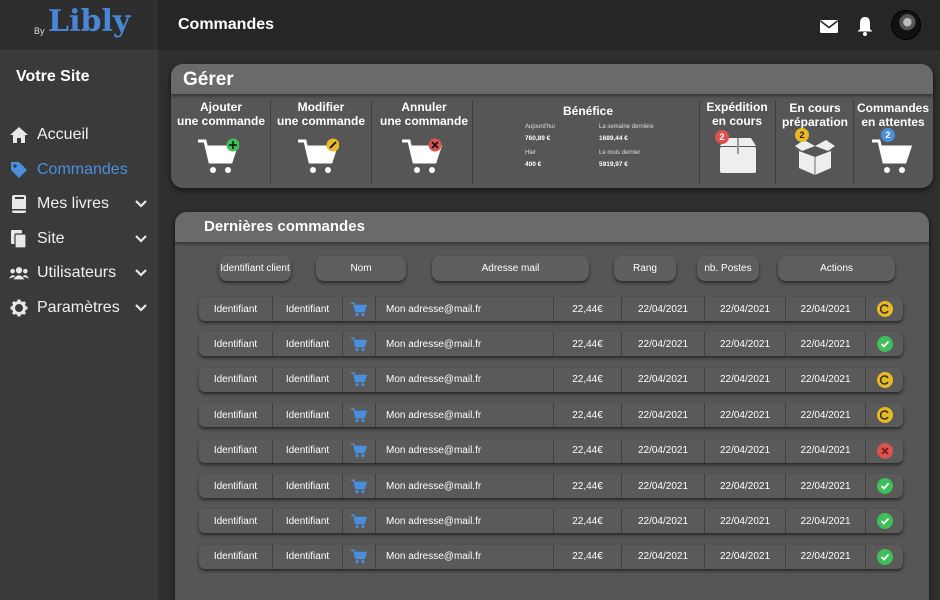 This screenshot has width=940, height=600. Describe the element at coordinates (79, 135) in the screenshot. I see `sidebar-item-accueil: Accueil` at that location.